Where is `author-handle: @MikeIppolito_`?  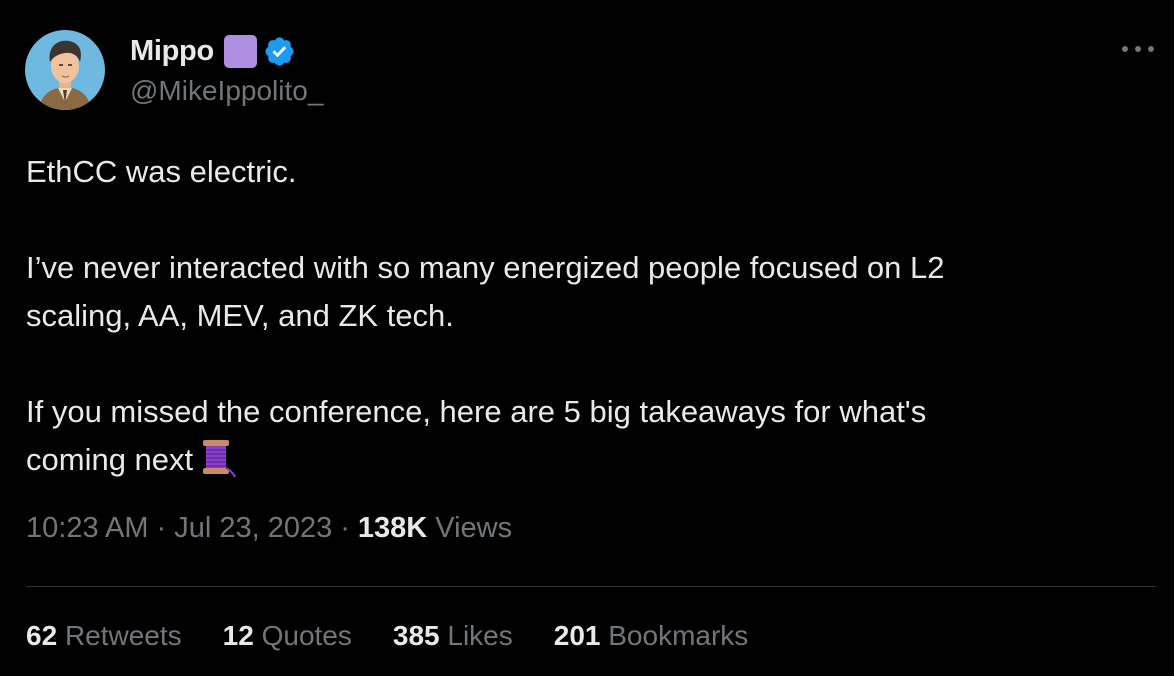 author-handle: @MikeIppolito_ is located at coordinates (226, 91).